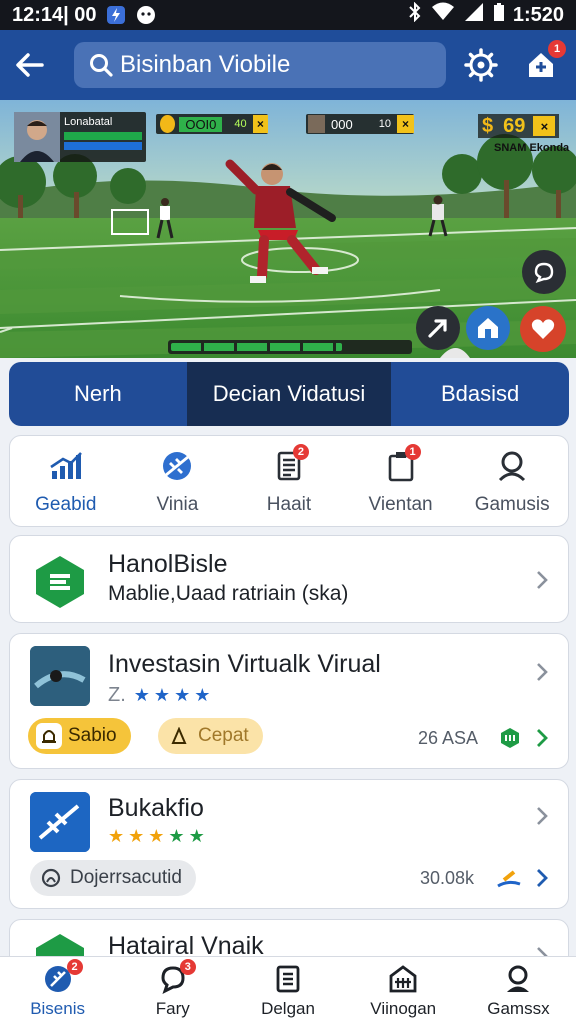 This screenshot has width=576, height=1024. I want to click on quick-item-haait: 2 Haait, so click(289, 481).